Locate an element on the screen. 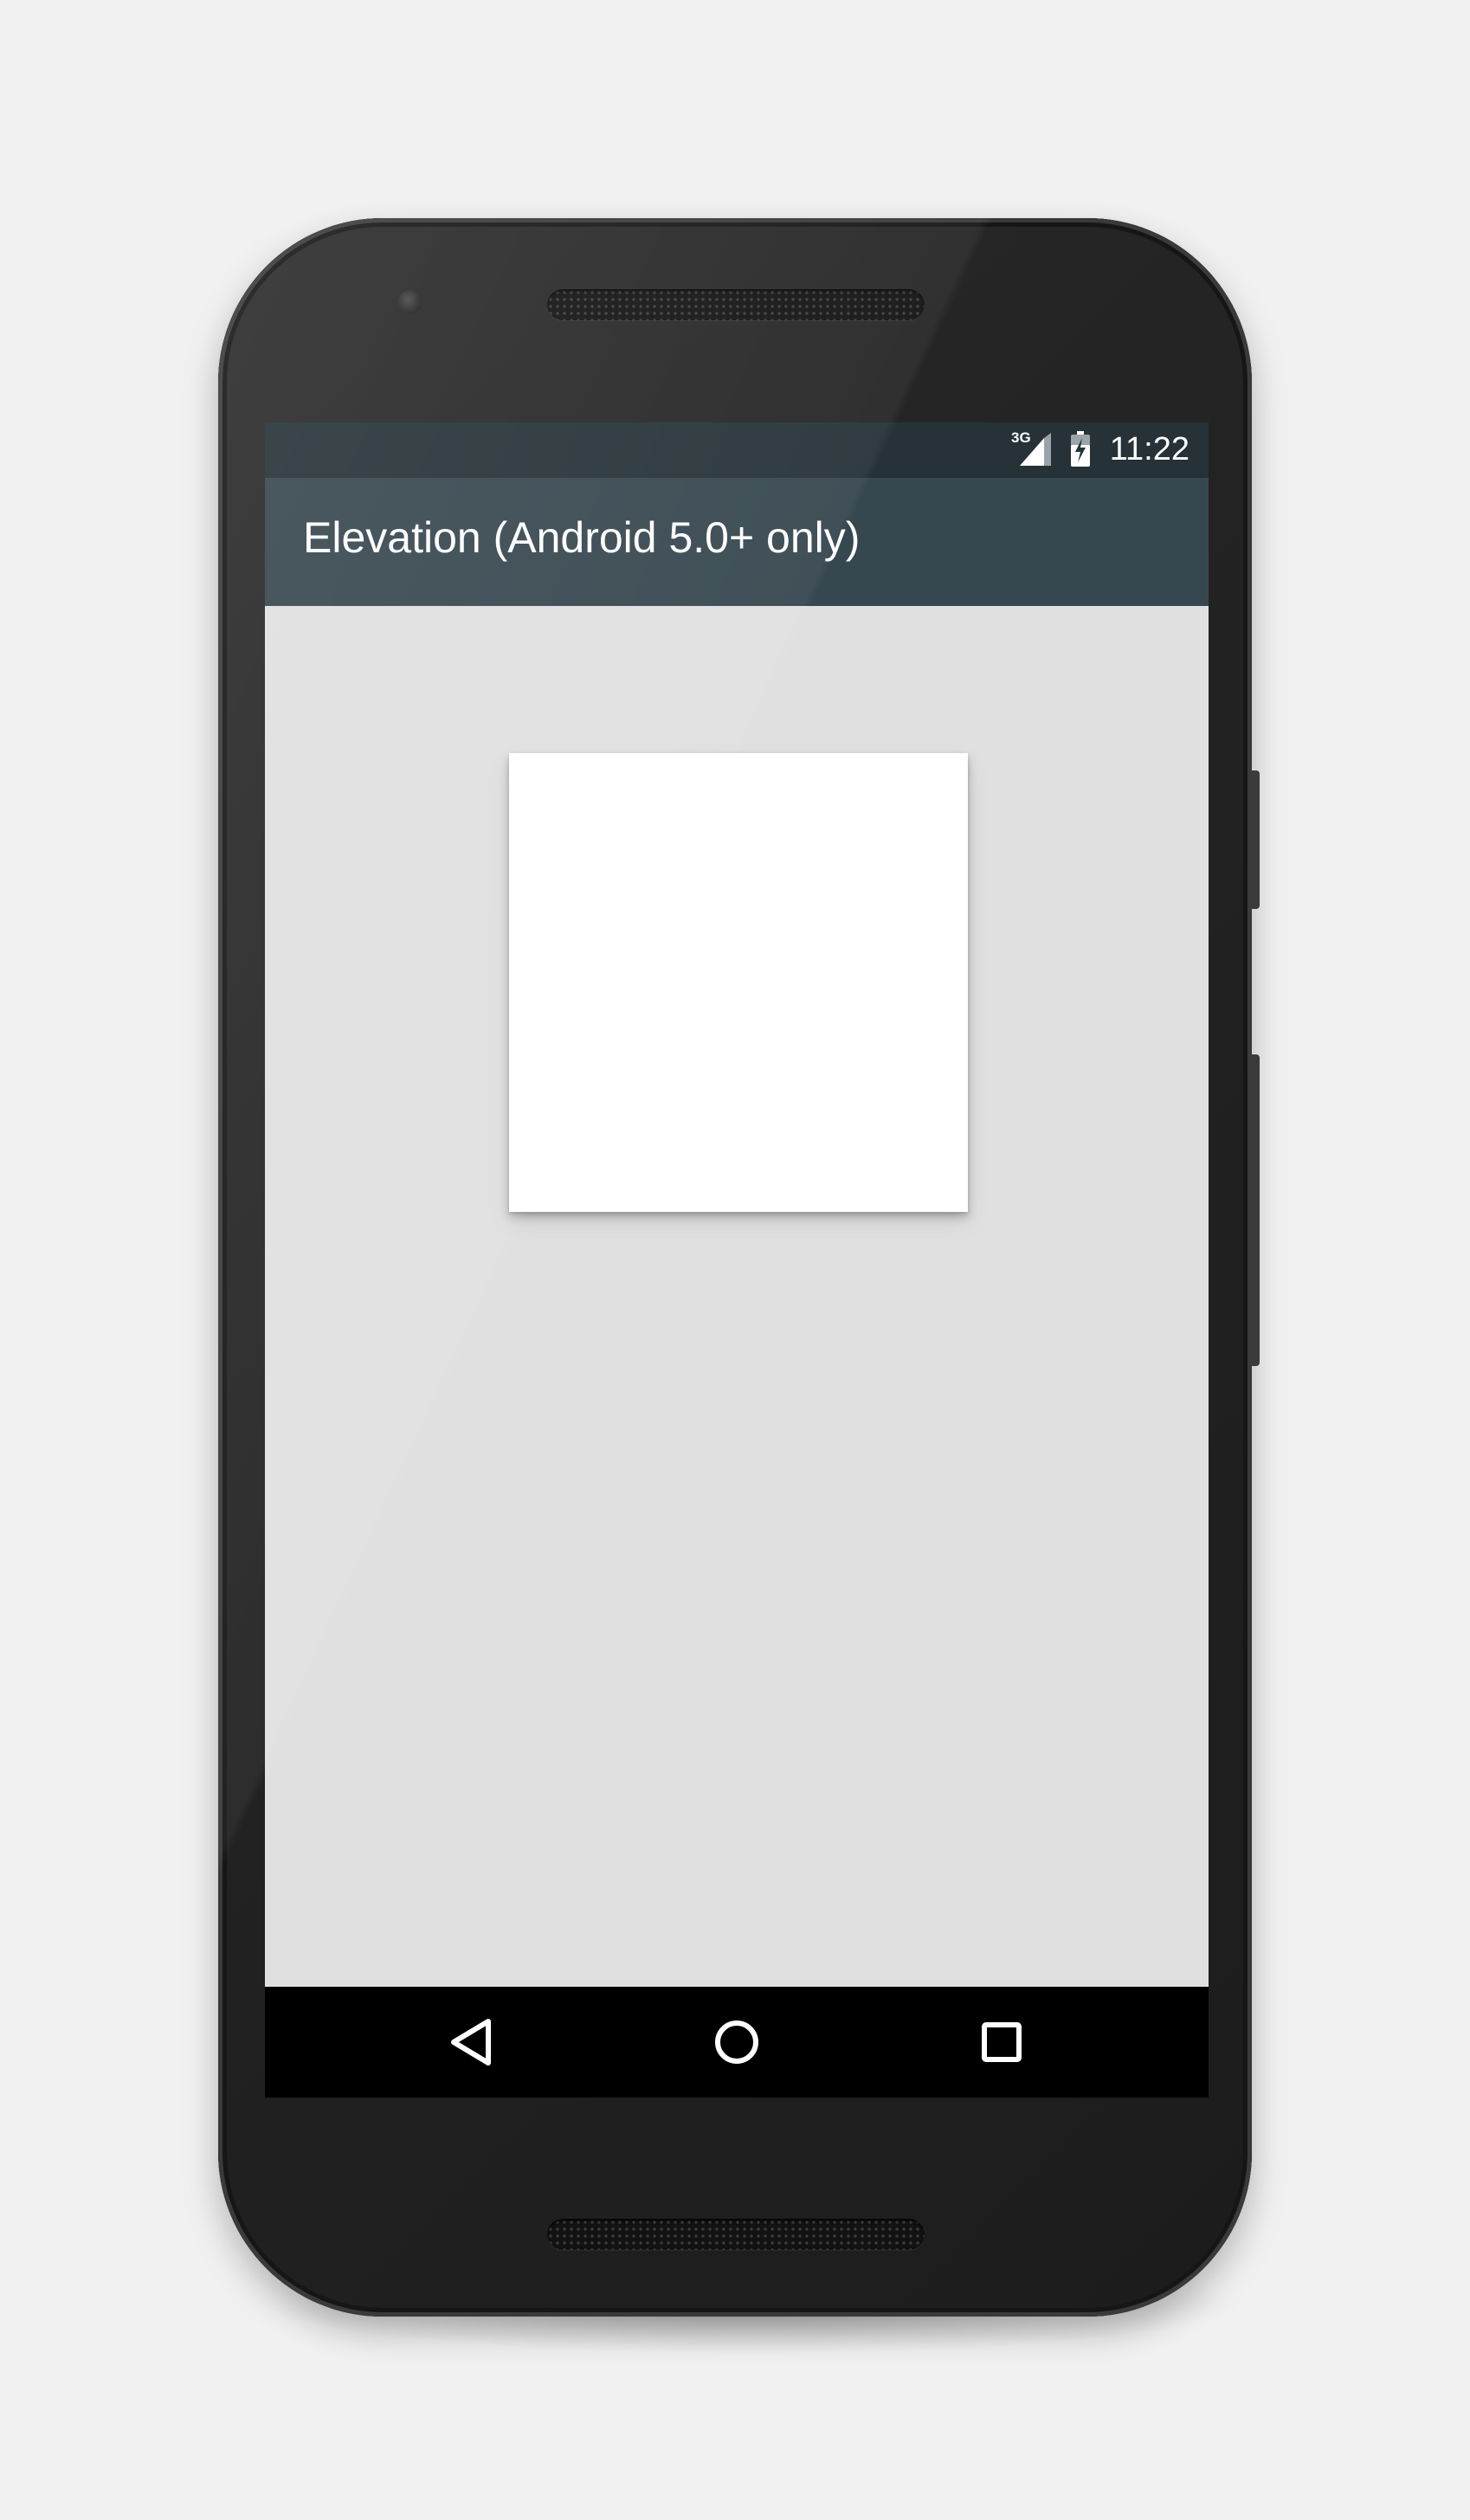 The width and height of the screenshot is (1470, 2520). app-title: Elevation (Android 5.0+ only) is located at coordinates (582, 537).